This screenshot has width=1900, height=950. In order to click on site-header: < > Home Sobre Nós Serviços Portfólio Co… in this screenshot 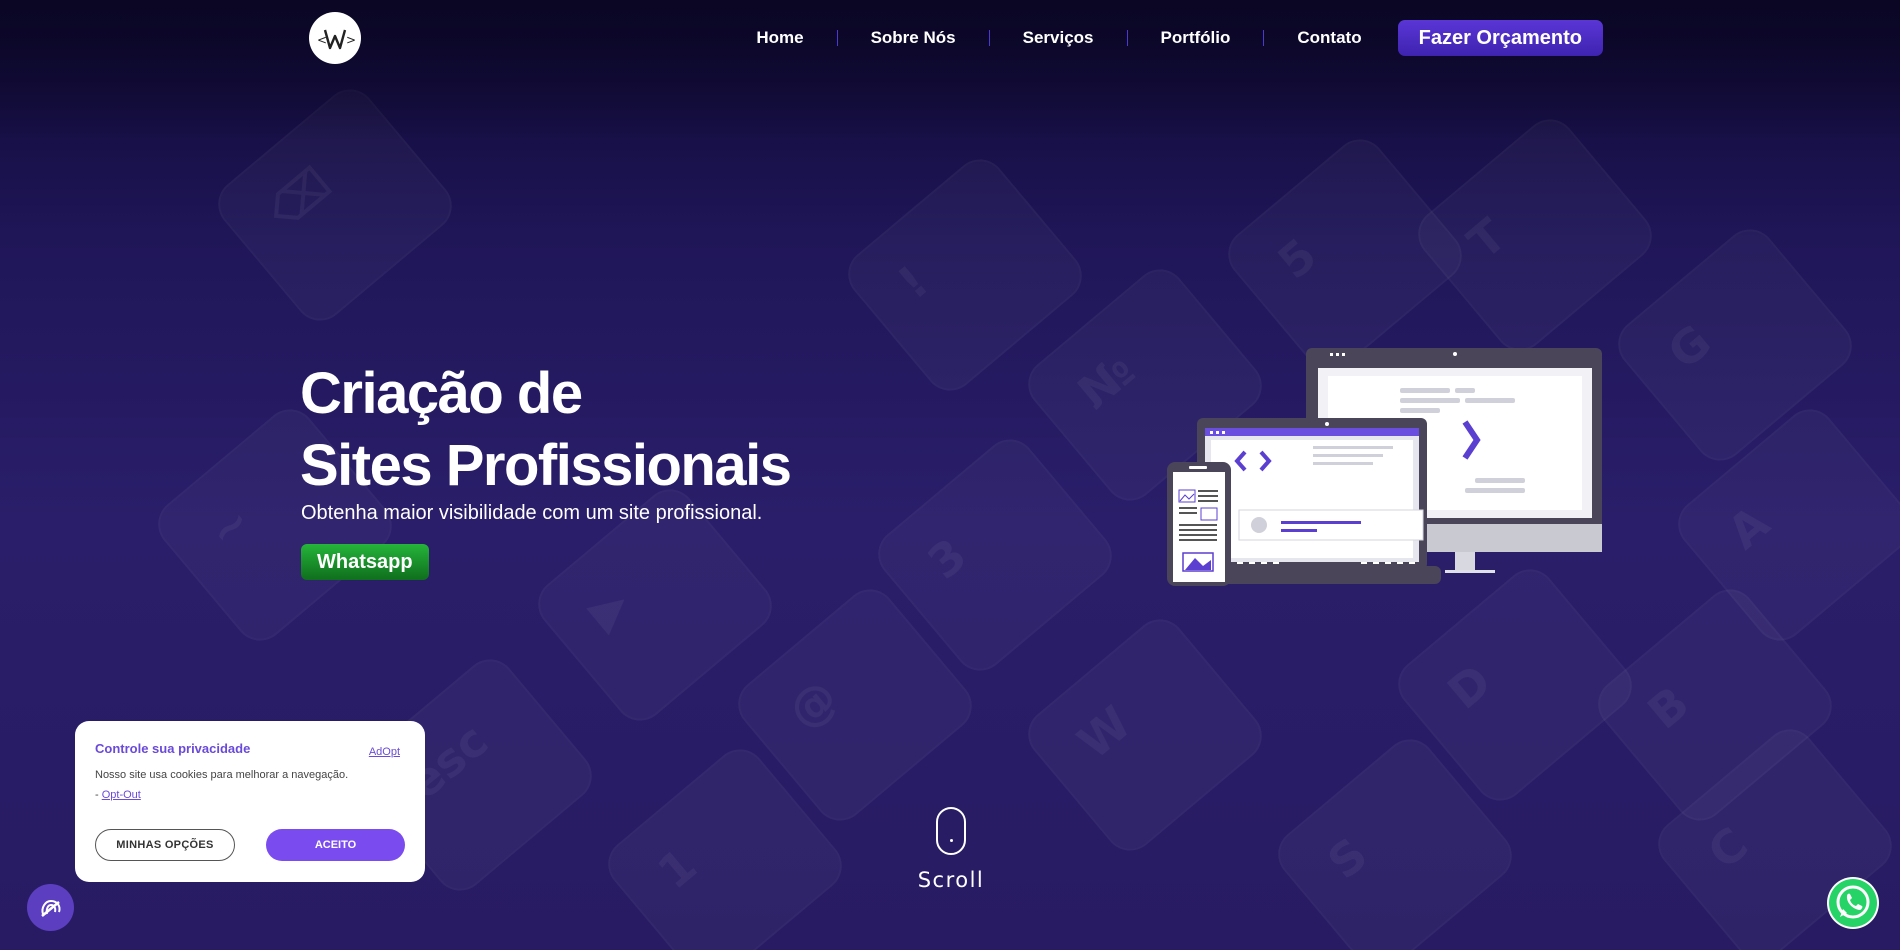, I will do `click(950, 40)`.